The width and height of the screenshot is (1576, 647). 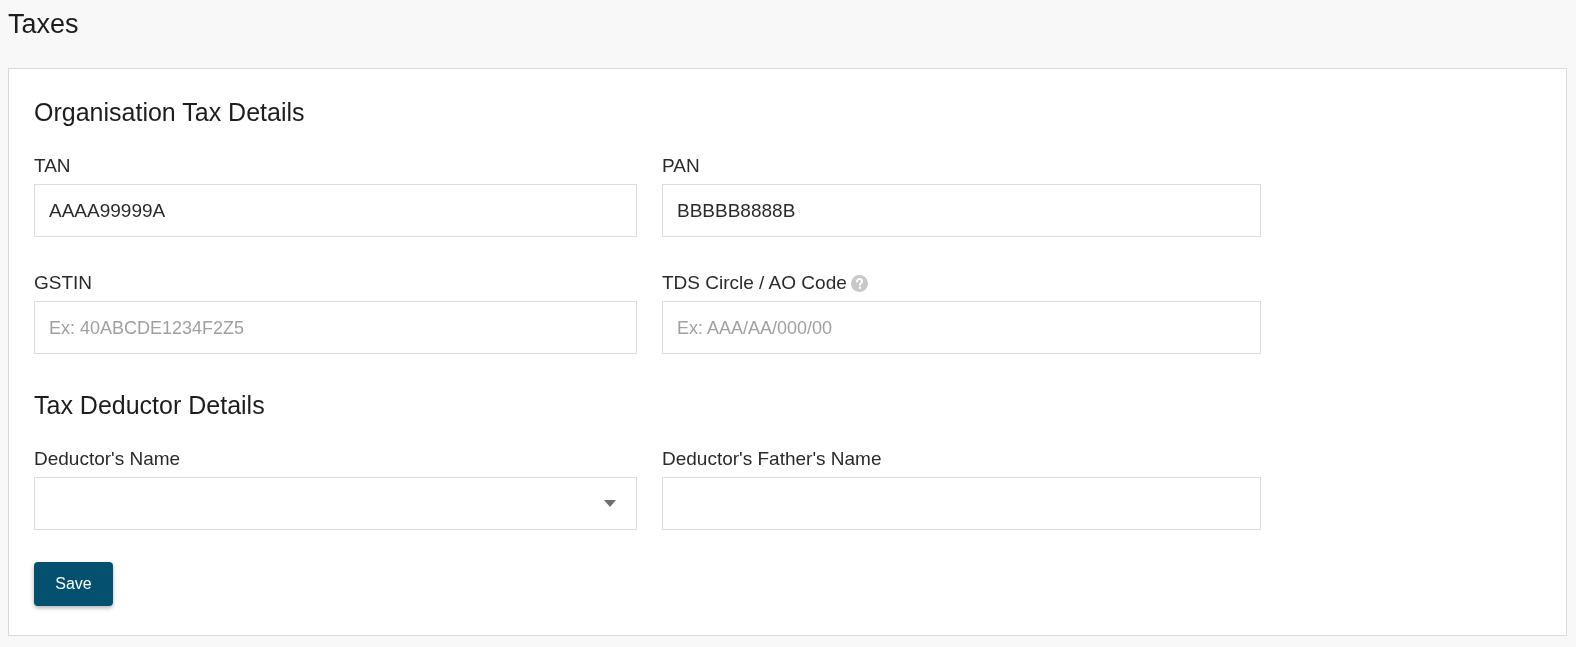 What do you see at coordinates (681, 166) in the screenshot?
I see `field-label: PAN` at bounding box center [681, 166].